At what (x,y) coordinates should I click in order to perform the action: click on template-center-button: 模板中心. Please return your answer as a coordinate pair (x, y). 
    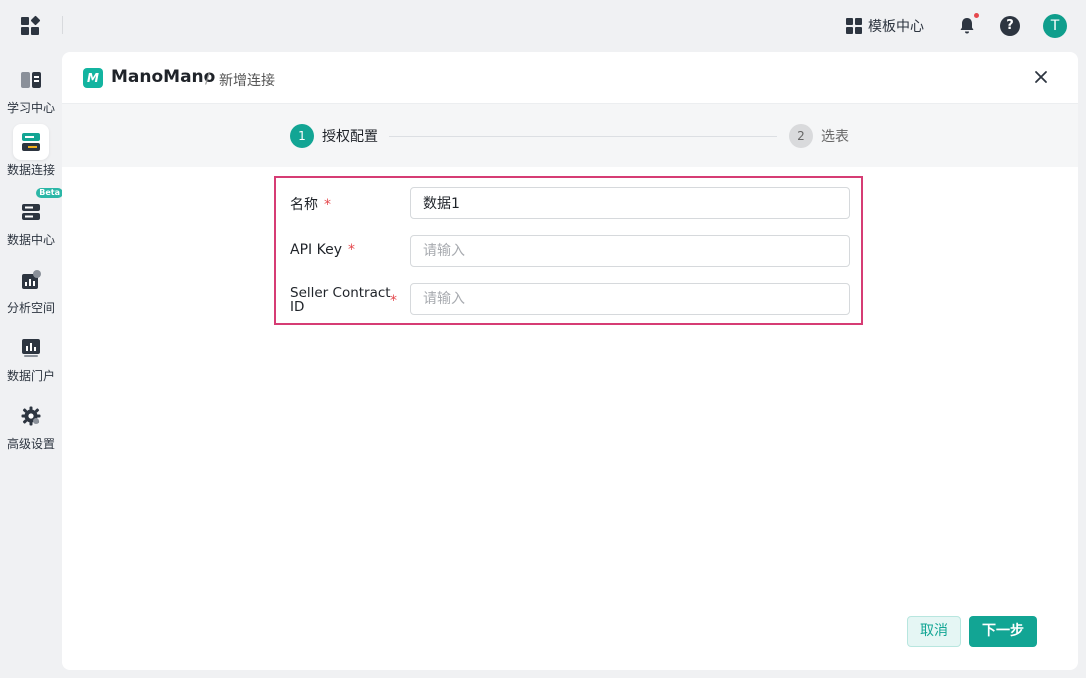
    Looking at the image, I should click on (885, 26).